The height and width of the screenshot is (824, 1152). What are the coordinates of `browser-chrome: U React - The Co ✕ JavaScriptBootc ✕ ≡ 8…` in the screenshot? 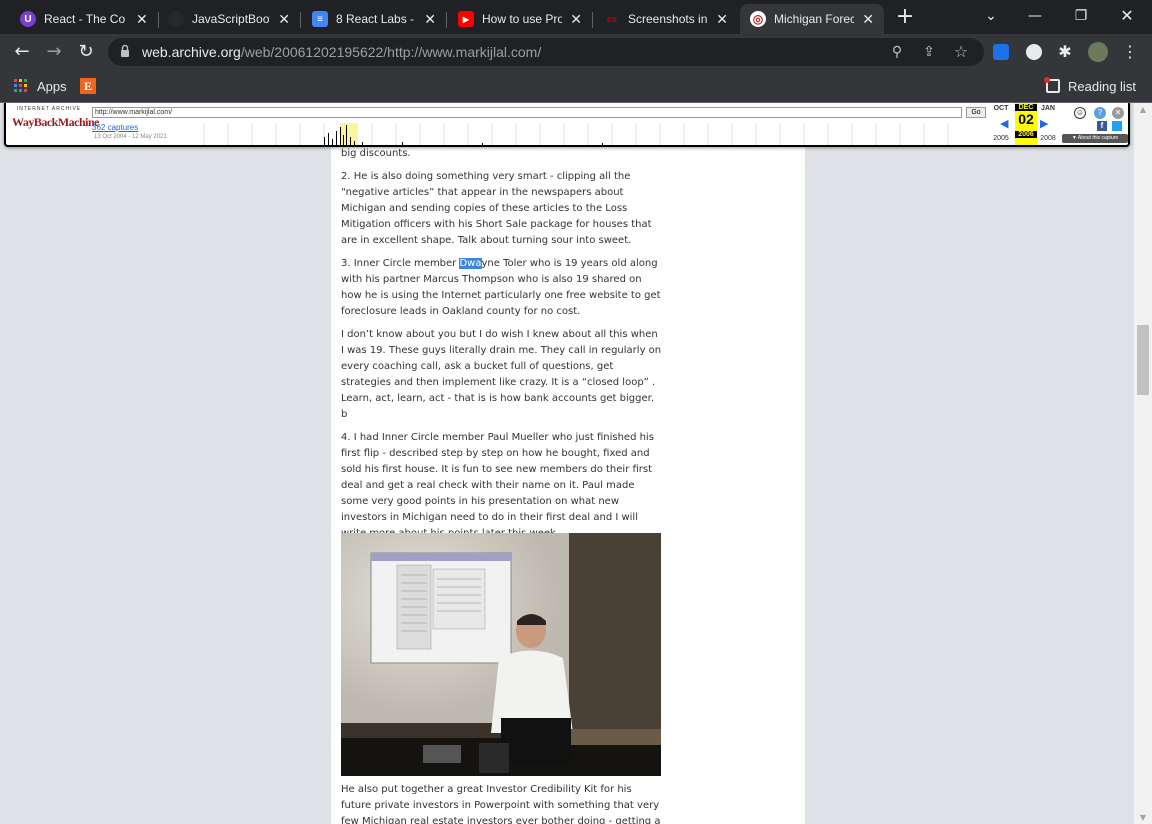 It's located at (576, 51).